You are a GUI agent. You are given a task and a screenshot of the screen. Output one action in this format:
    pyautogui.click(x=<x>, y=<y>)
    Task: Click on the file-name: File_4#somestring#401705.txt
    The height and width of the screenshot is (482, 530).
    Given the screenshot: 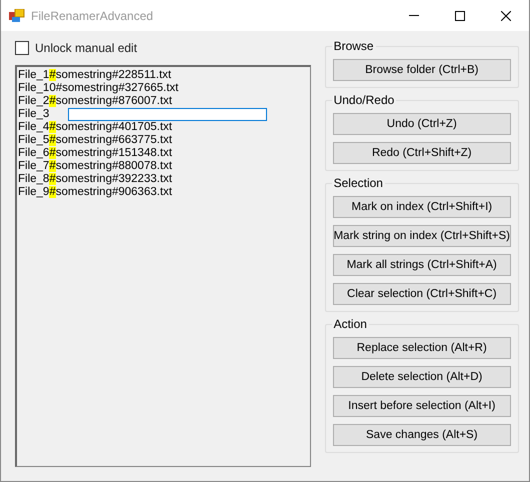 What is the action you would take?
    pyautogui.click(x=95, y=127)
    